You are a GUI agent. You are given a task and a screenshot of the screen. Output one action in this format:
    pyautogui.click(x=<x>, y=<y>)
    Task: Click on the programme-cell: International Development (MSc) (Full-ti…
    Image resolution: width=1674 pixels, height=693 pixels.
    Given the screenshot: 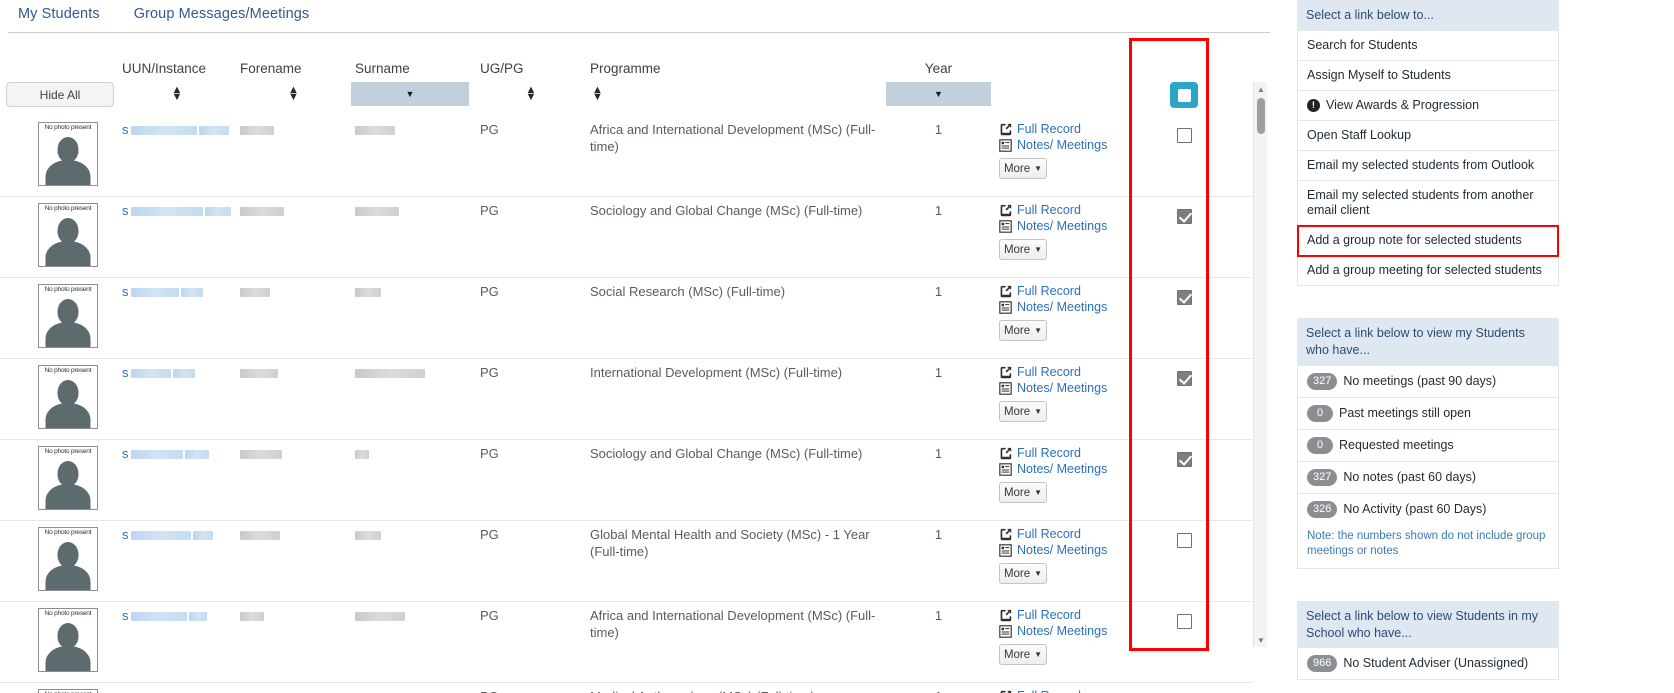 What is the action you would take?
    pyautogui.click(x=736, y=399)
    